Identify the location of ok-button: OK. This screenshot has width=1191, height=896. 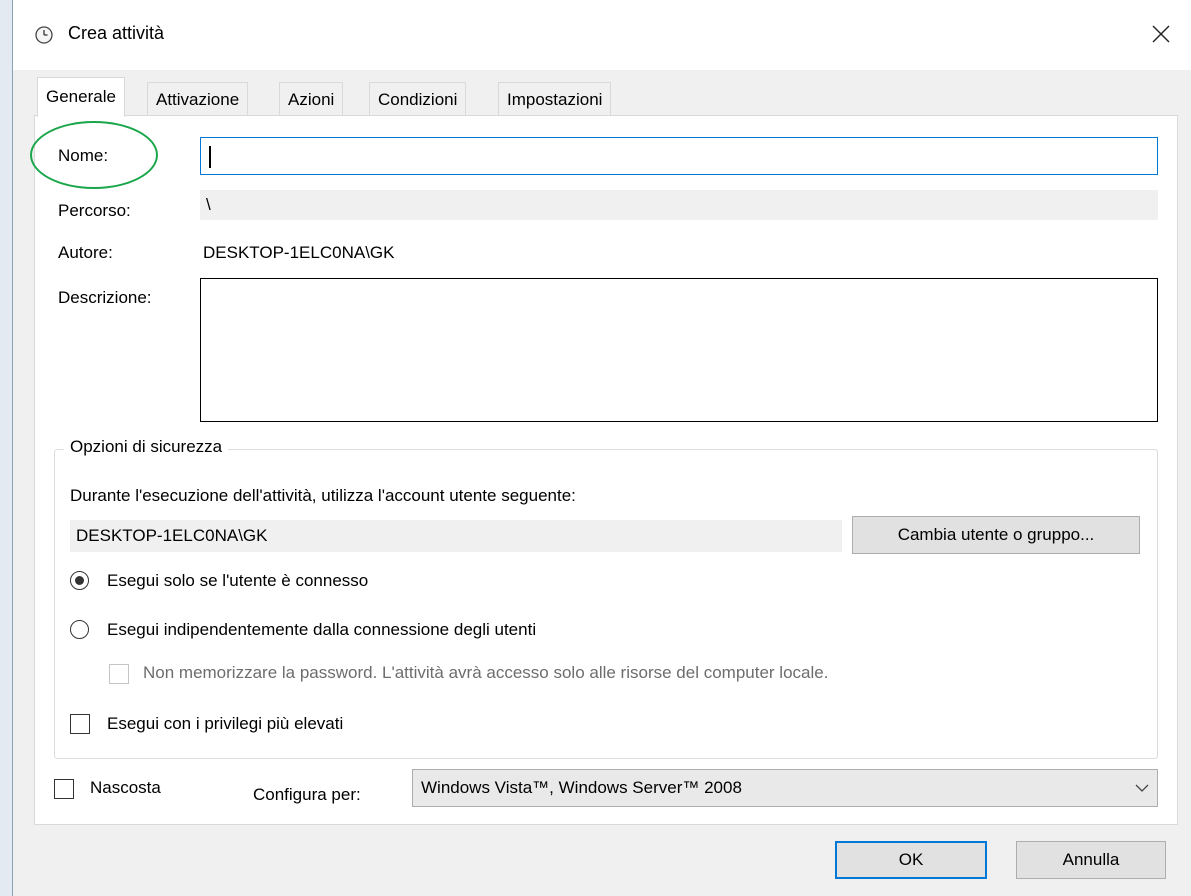
(911, 860).